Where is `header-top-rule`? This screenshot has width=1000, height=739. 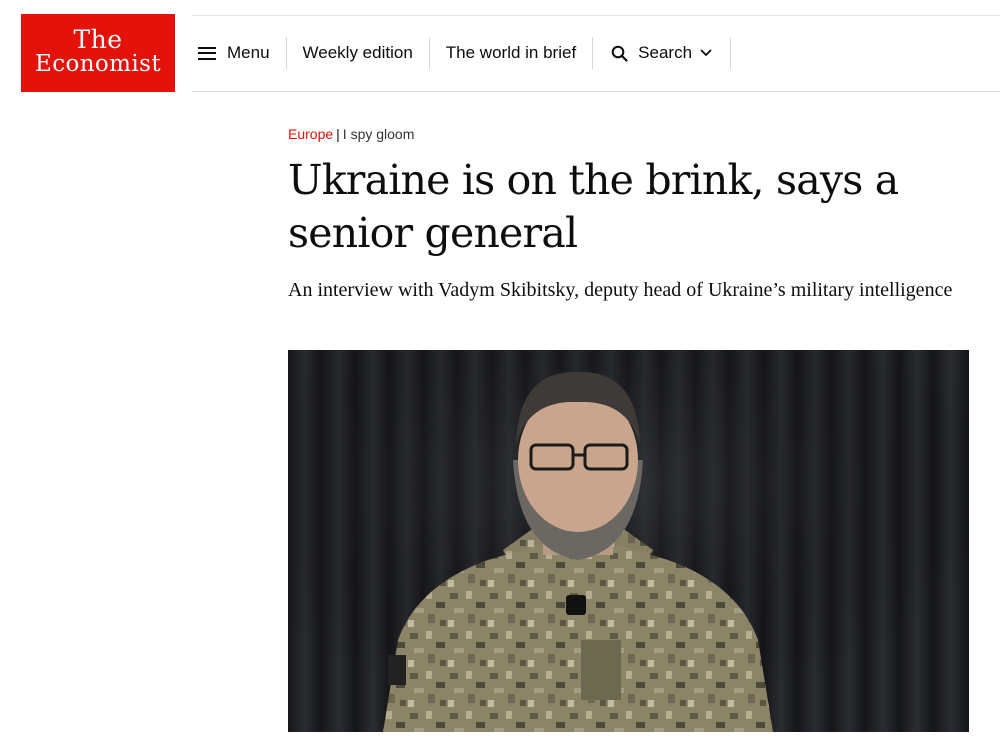 header-top-rule is located at coordinates (596, 15).